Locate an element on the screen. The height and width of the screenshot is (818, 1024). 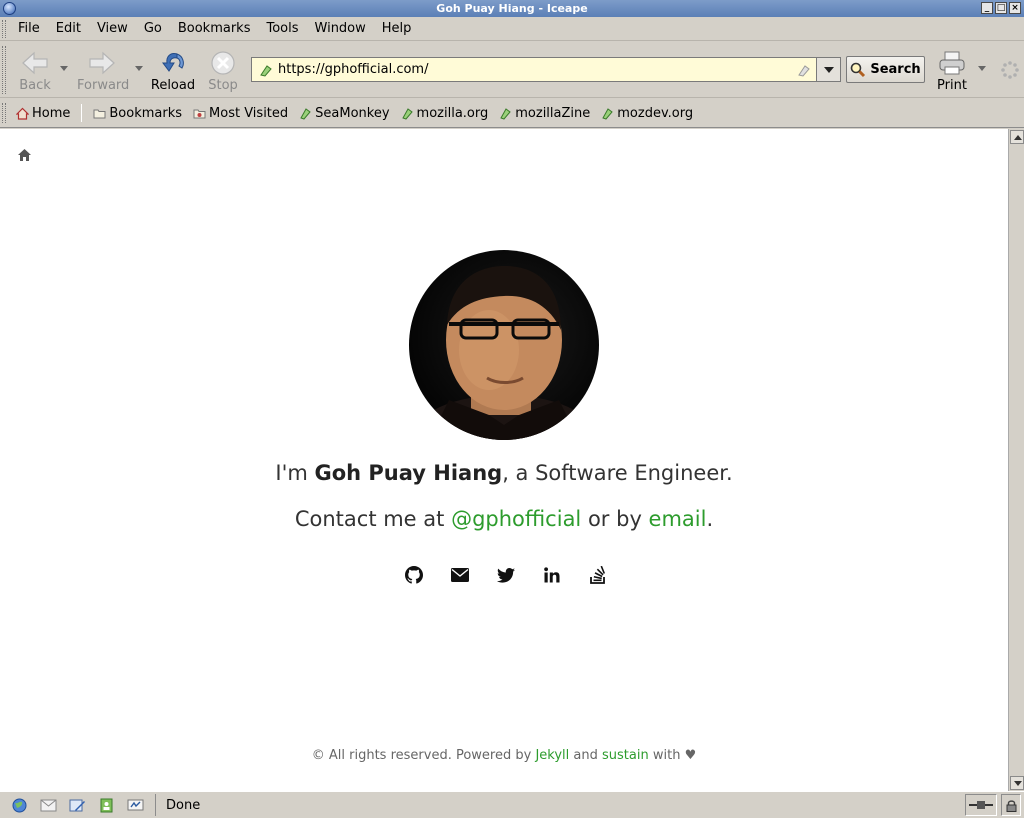
back-dropdown-icon is located at coordinates (64, 68).